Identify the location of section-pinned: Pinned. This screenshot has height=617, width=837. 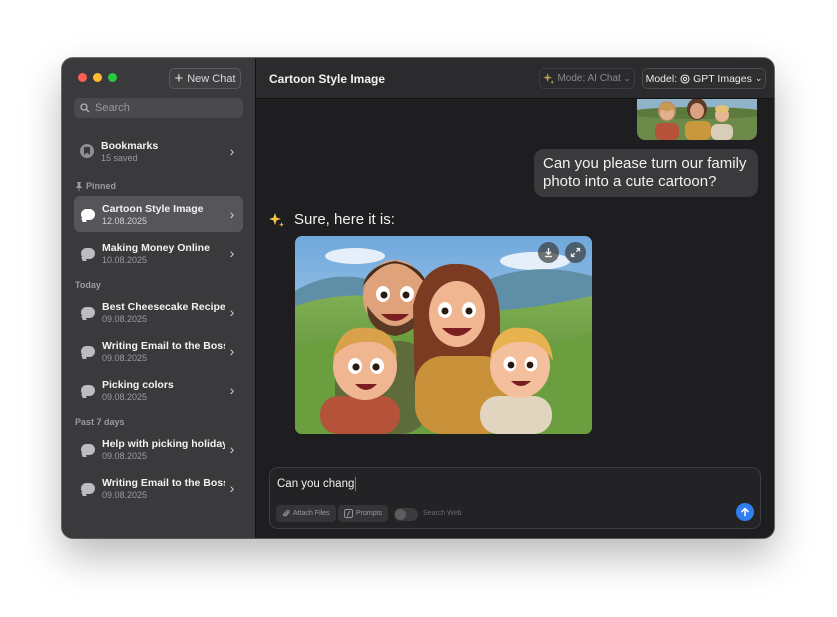
(95, 186).